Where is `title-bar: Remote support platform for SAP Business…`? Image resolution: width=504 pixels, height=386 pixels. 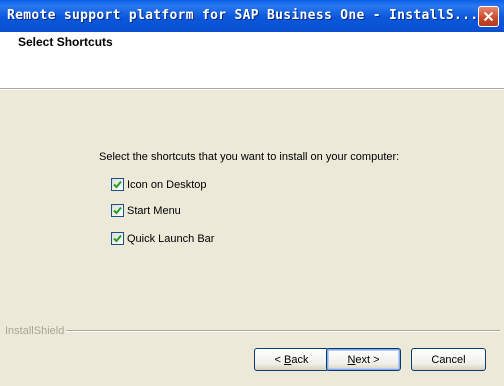 title-bar: Remote support platform for SAP Business… is located at coordinates (252, 16).